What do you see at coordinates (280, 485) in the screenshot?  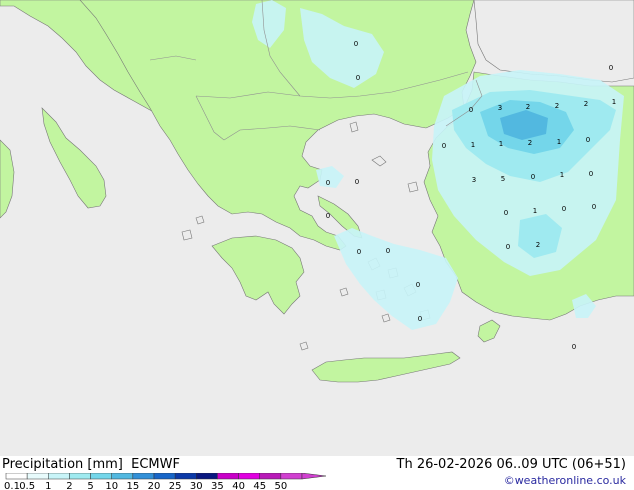 I see `legend-label: 50` at bounding box center [280, 485].